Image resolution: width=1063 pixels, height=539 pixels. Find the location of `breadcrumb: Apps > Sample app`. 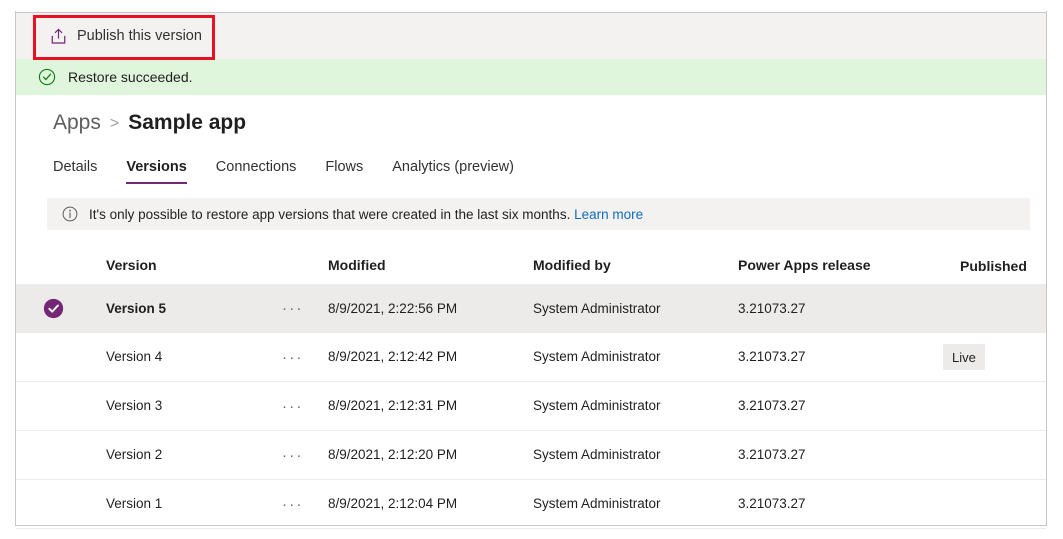

breadcrumb: Apps > Sample app is located at coordinates (531, 115).